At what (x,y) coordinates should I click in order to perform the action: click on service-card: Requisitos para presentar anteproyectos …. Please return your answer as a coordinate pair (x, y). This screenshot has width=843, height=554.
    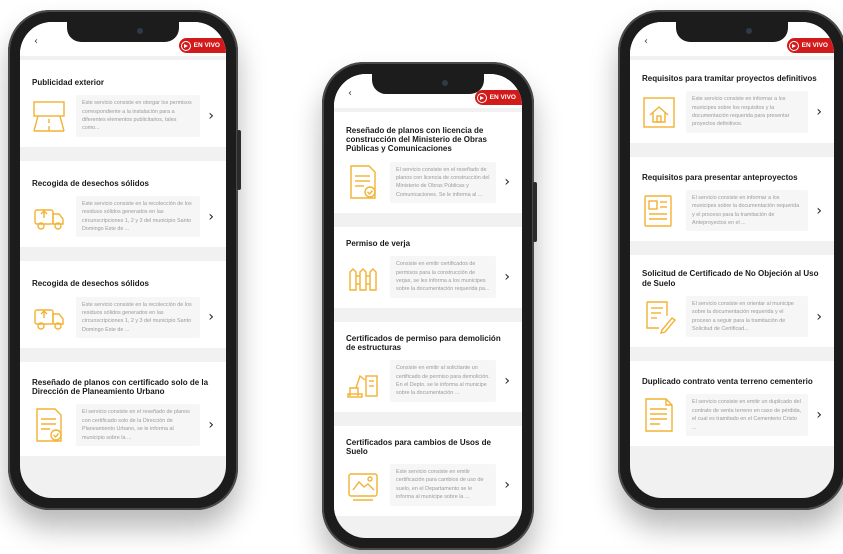
    Looking at the image, I should click on (732, 199).